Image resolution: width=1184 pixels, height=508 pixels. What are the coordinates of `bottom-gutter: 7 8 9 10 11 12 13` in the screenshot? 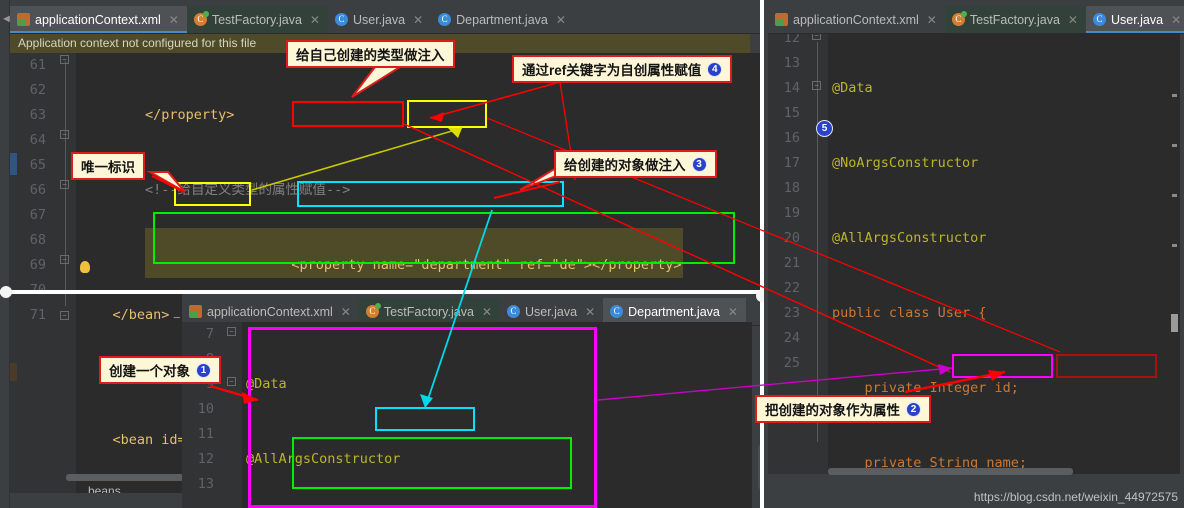 It's located at (202, 415).